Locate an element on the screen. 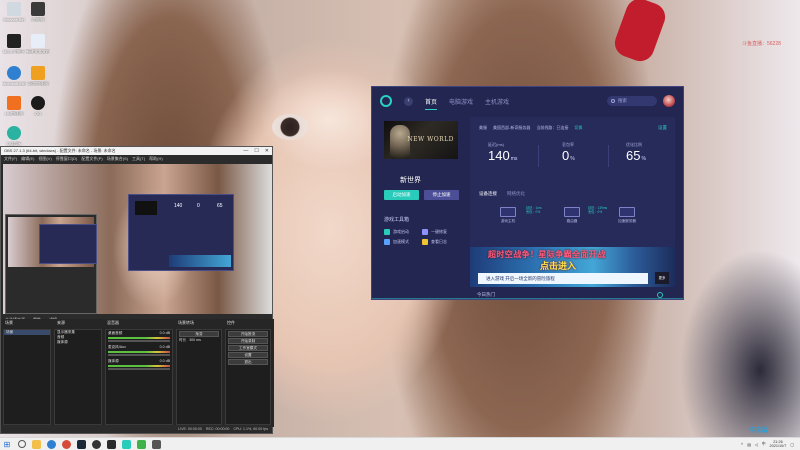  desktop-icon-uu: UU加速器 is located at coordinates (14, 111).